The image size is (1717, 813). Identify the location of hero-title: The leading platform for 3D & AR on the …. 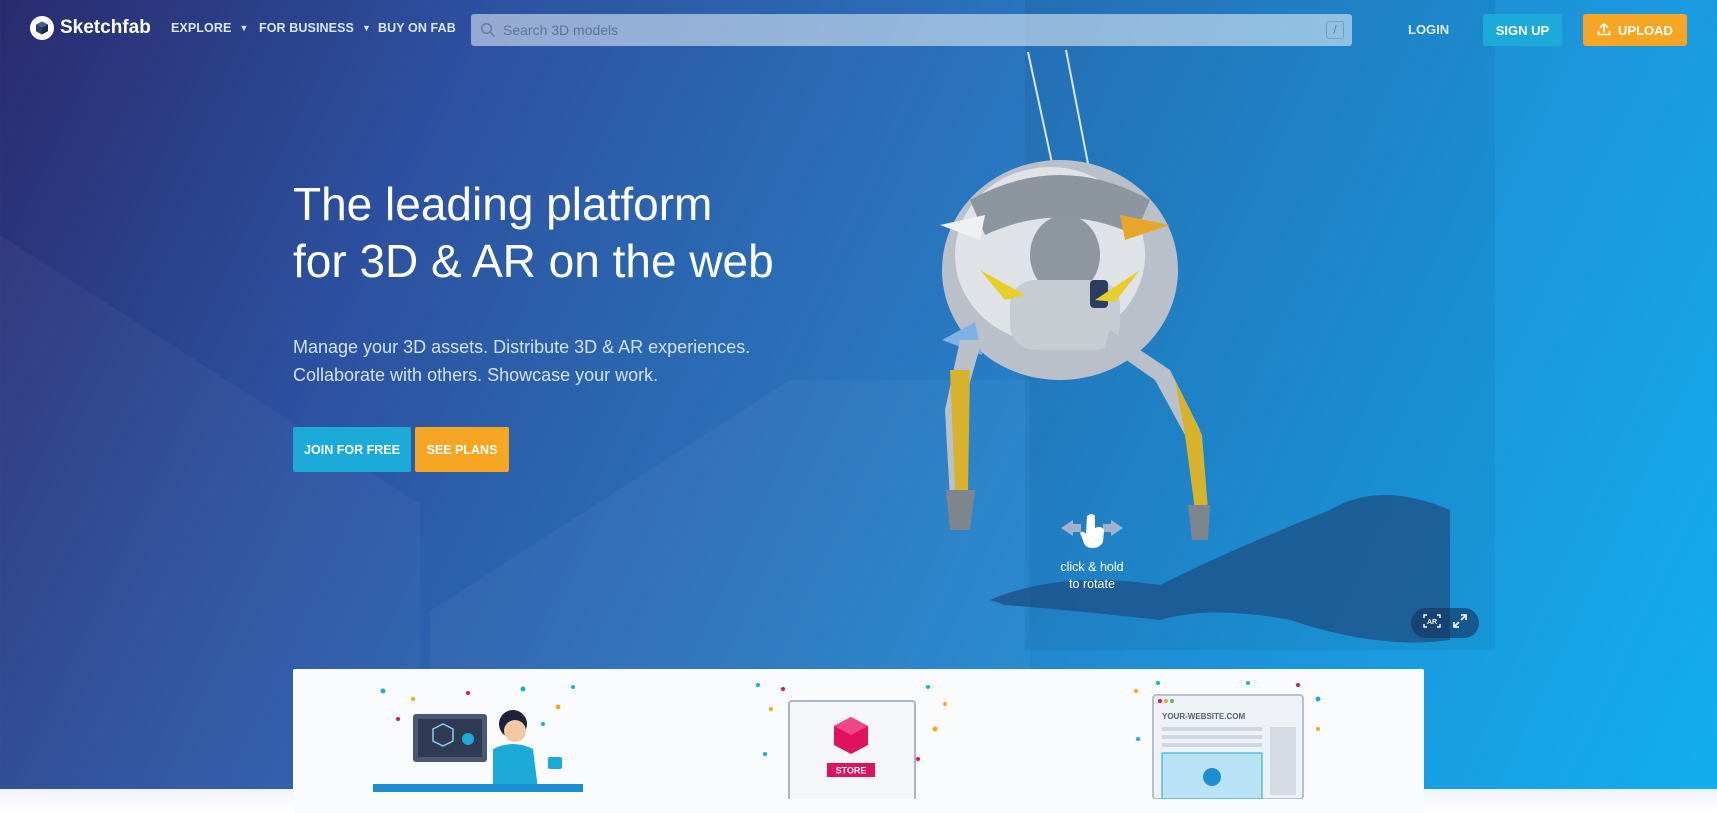
(573, 233).